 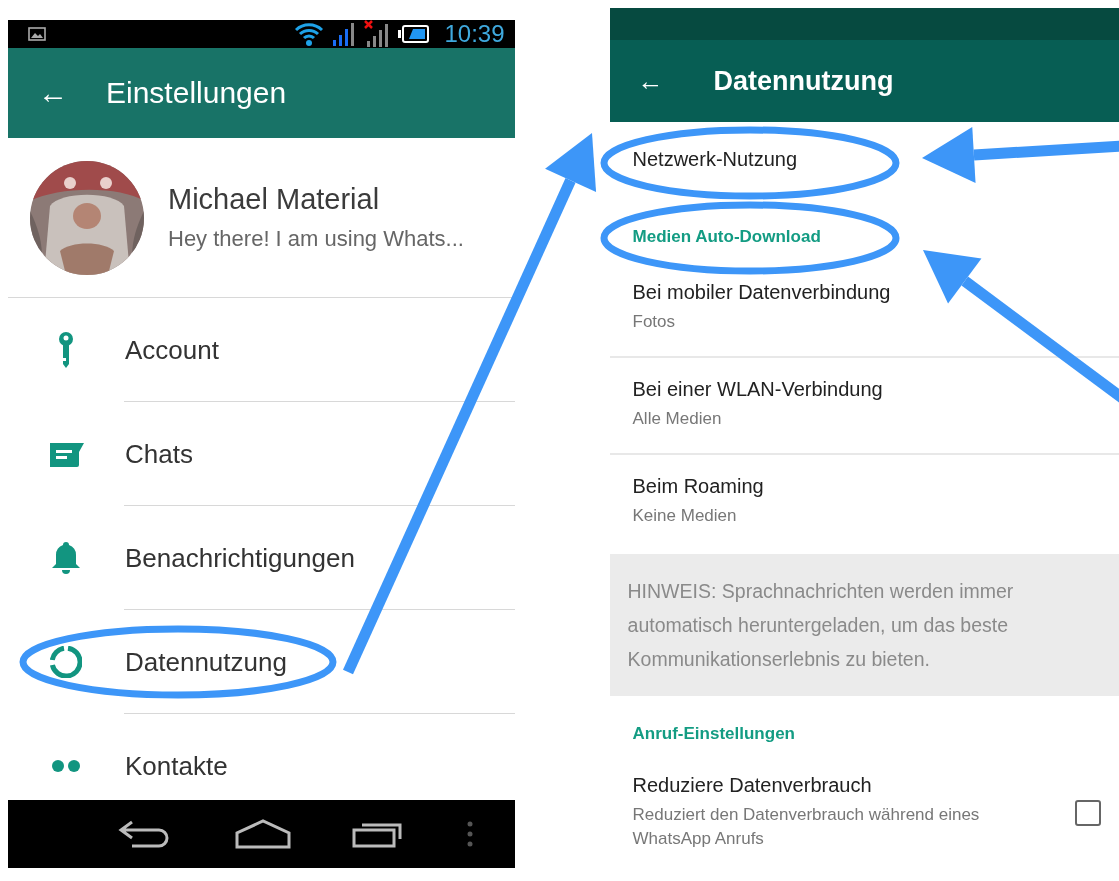 What do you see at coordinates (344, 34) in the screenshot?
I see `signal-icon` at bounding box center [344, 34].